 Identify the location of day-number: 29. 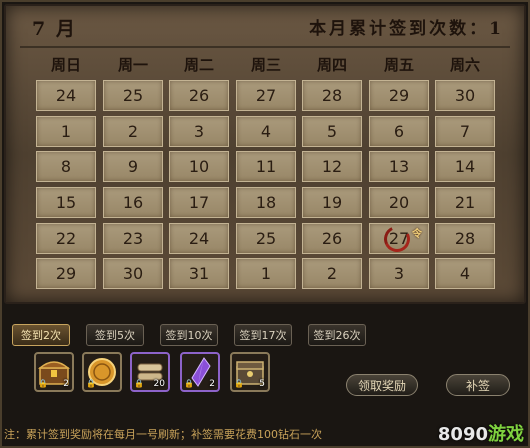
(399, 95).